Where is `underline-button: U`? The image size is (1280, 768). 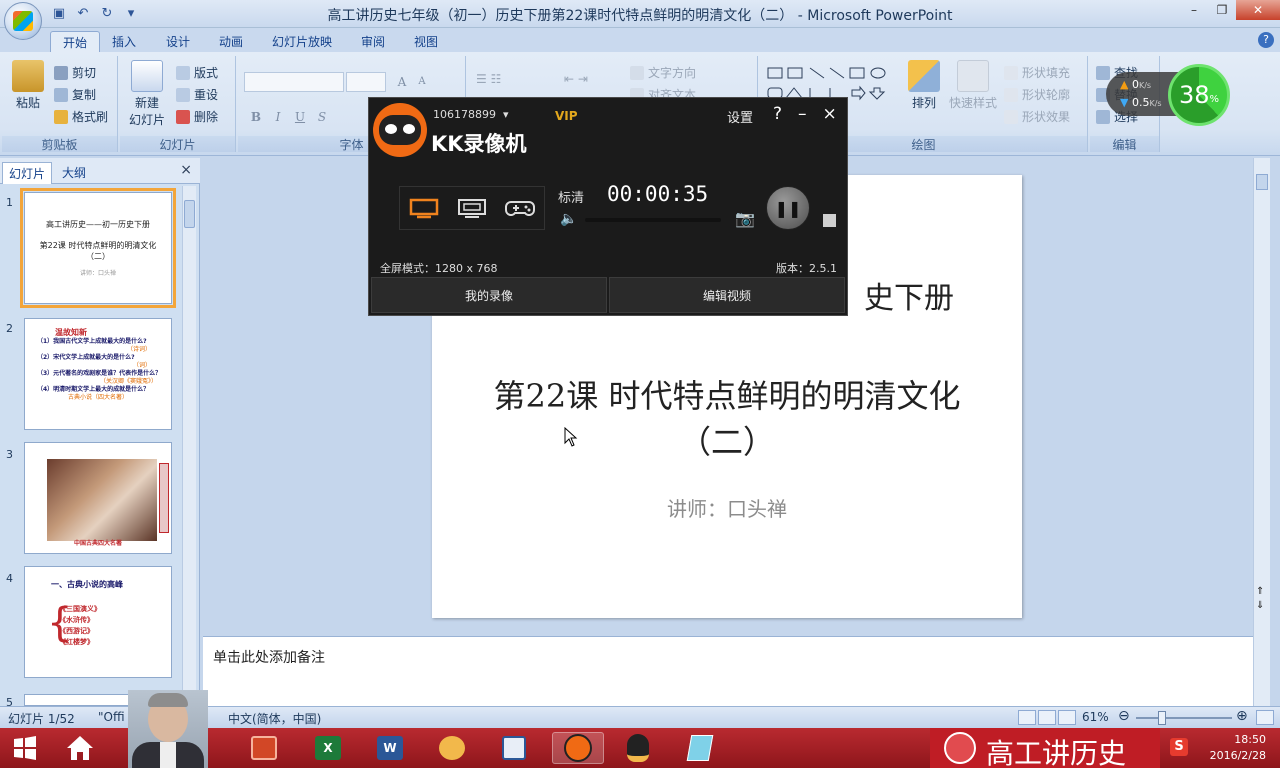
underline-button: U is located at coordinates (300, 117).